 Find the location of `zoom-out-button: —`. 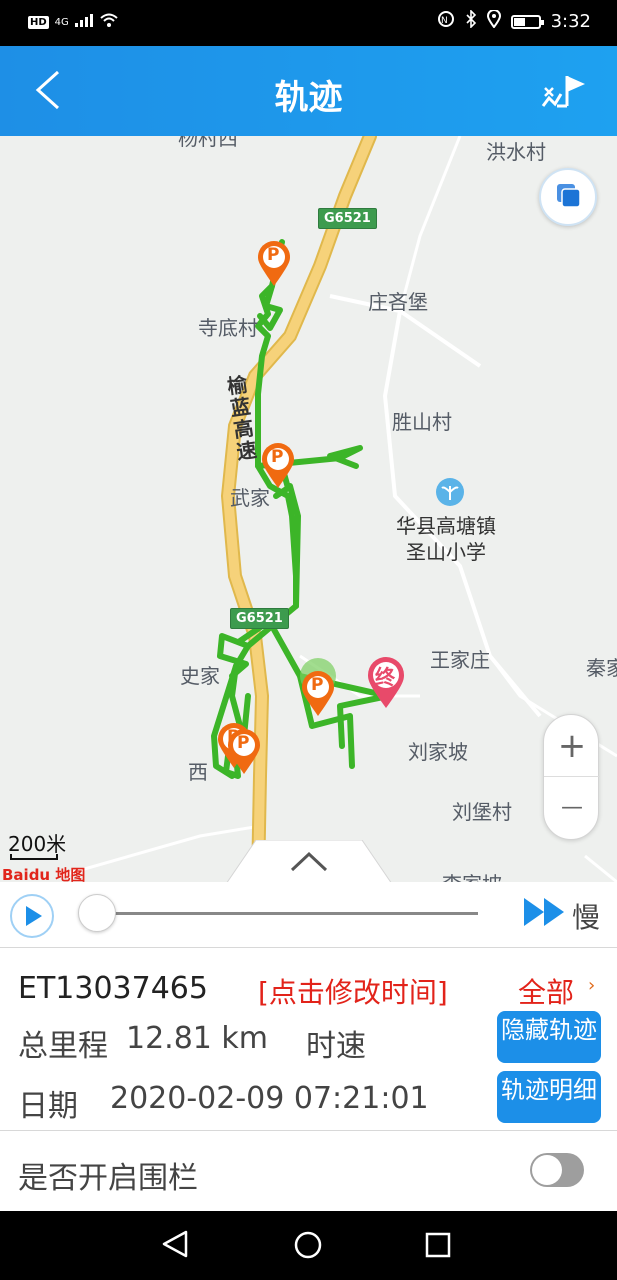

zoom-out-button: — is located at coordinates (572, 808).